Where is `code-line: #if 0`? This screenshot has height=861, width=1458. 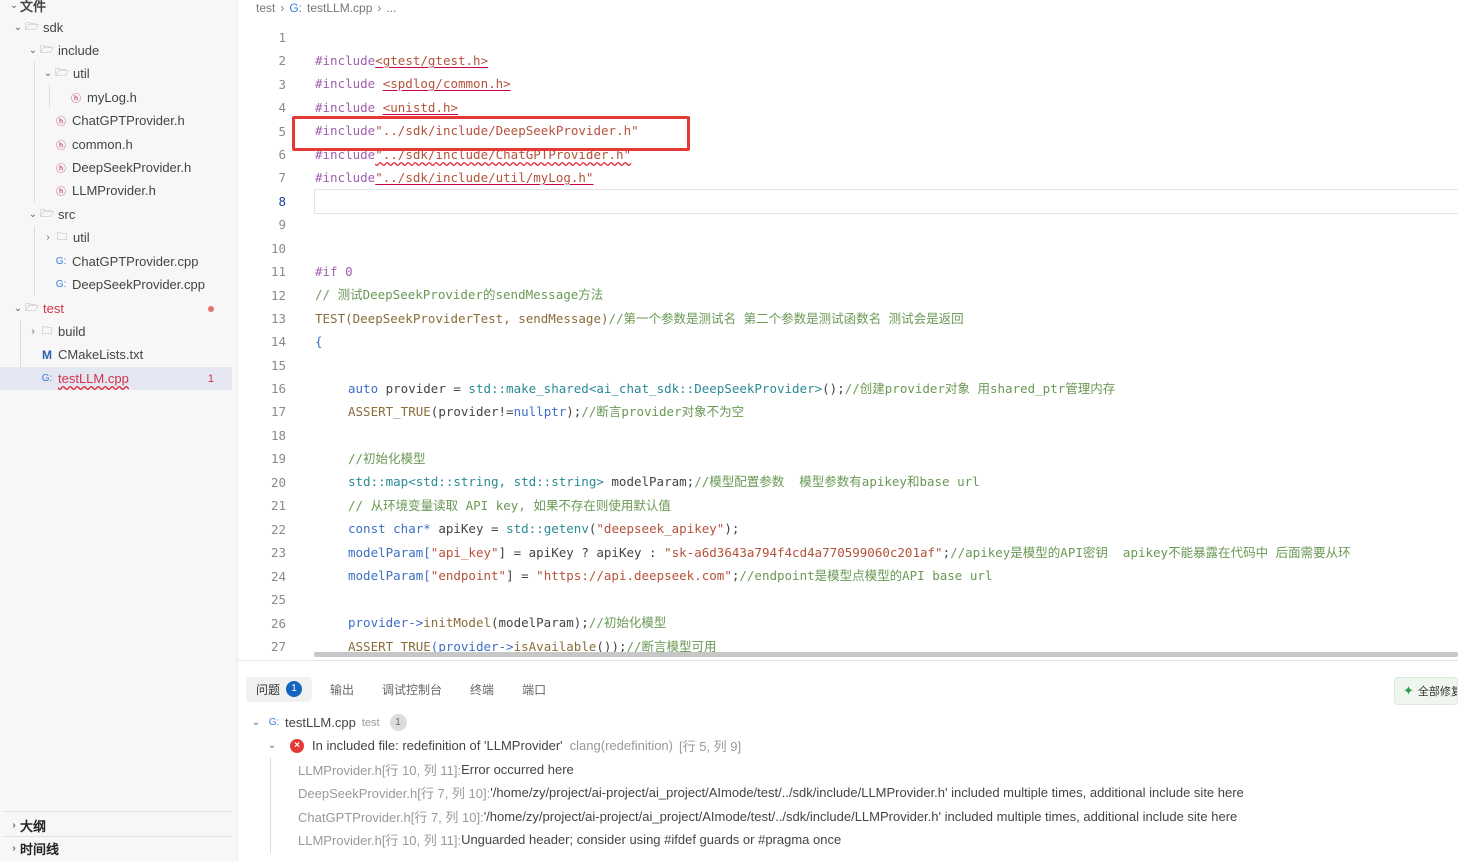
code-line: #if 0 is located at coordinates (848, 258).